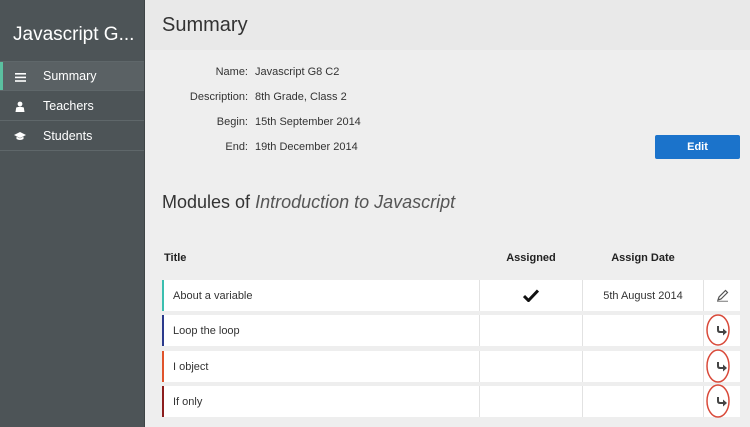  Describe the element at coordinates (297, 72) in the screenshot. I see `detail-value: Javascript G8 C2` at that location.